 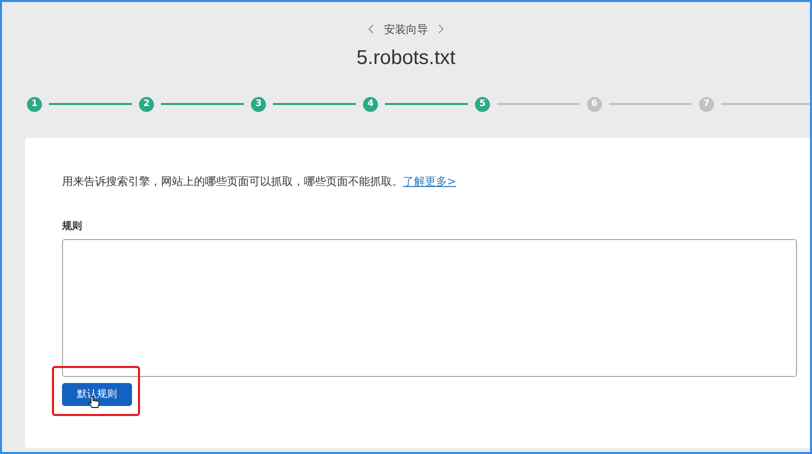 I want to click on description: 用来告诉搜索引擎，网站上的哪些页面可以抓取，哪些页面不能抓取。, so click(x=232, y=181).